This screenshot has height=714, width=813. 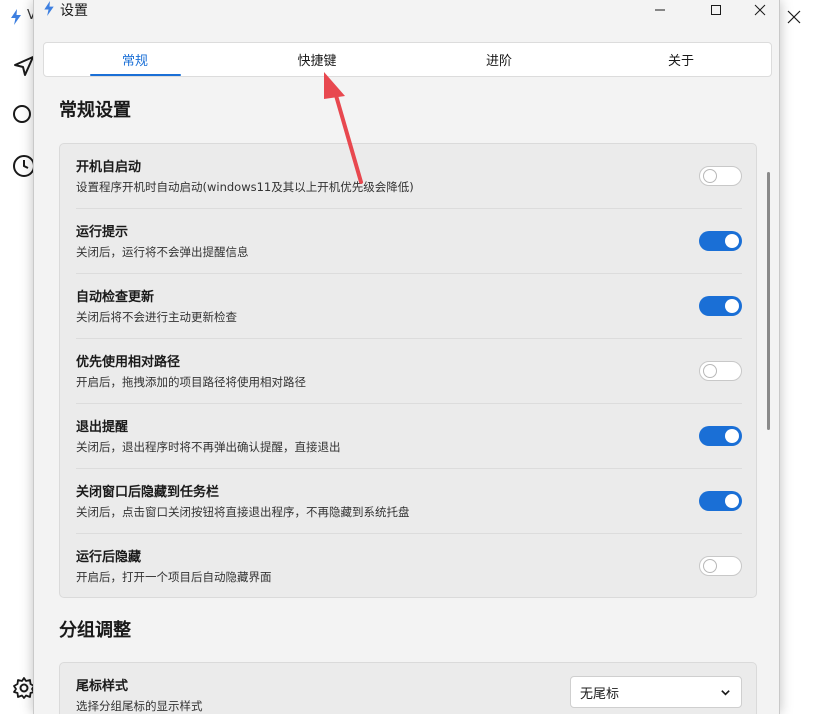 I want to click on setting-row-tail-style: 尾标样式 选择分组尾标的显示样式 无尾标, so click(x=409, y=688).